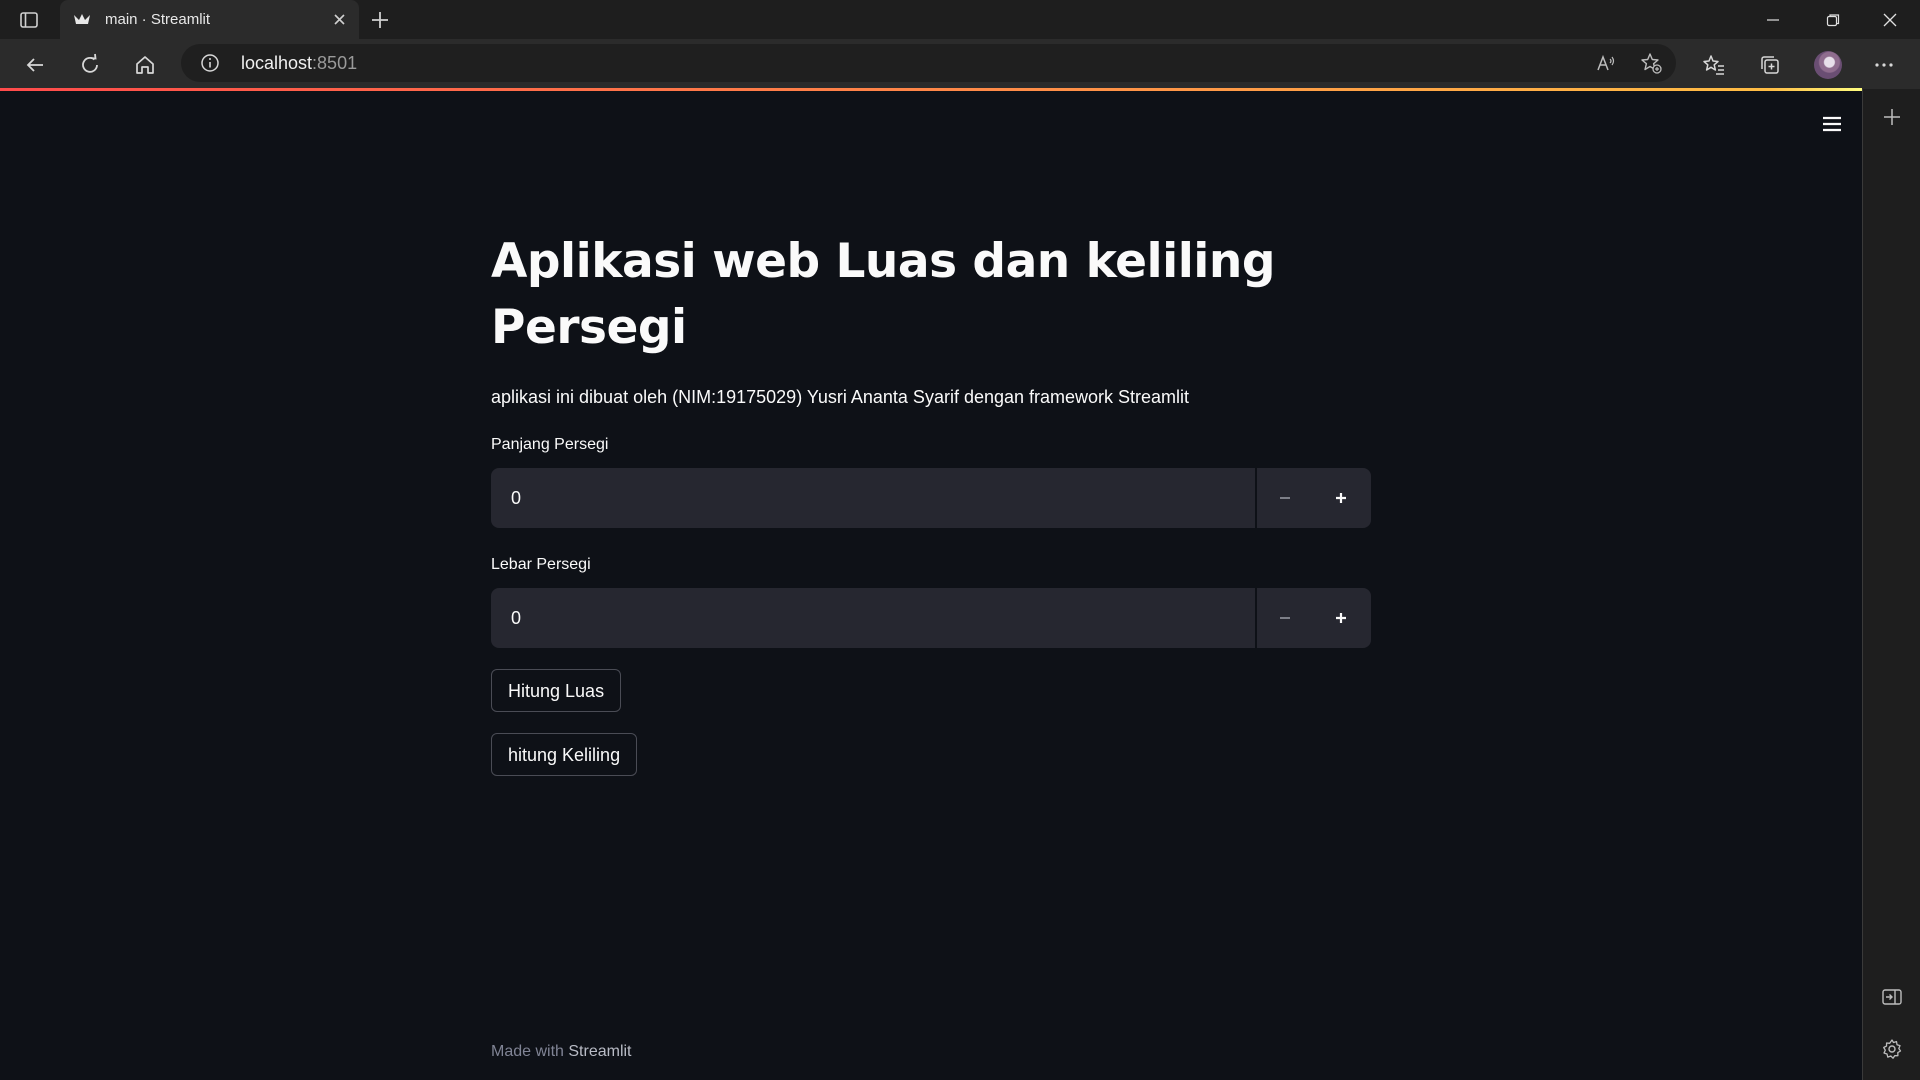 This screenshot has width=1920, height=1080. What do you see at coordinates (556, 690) in the screenshot?
I see `hitung-luas-button: Hitung Luas` at bounding box center [556, 690].